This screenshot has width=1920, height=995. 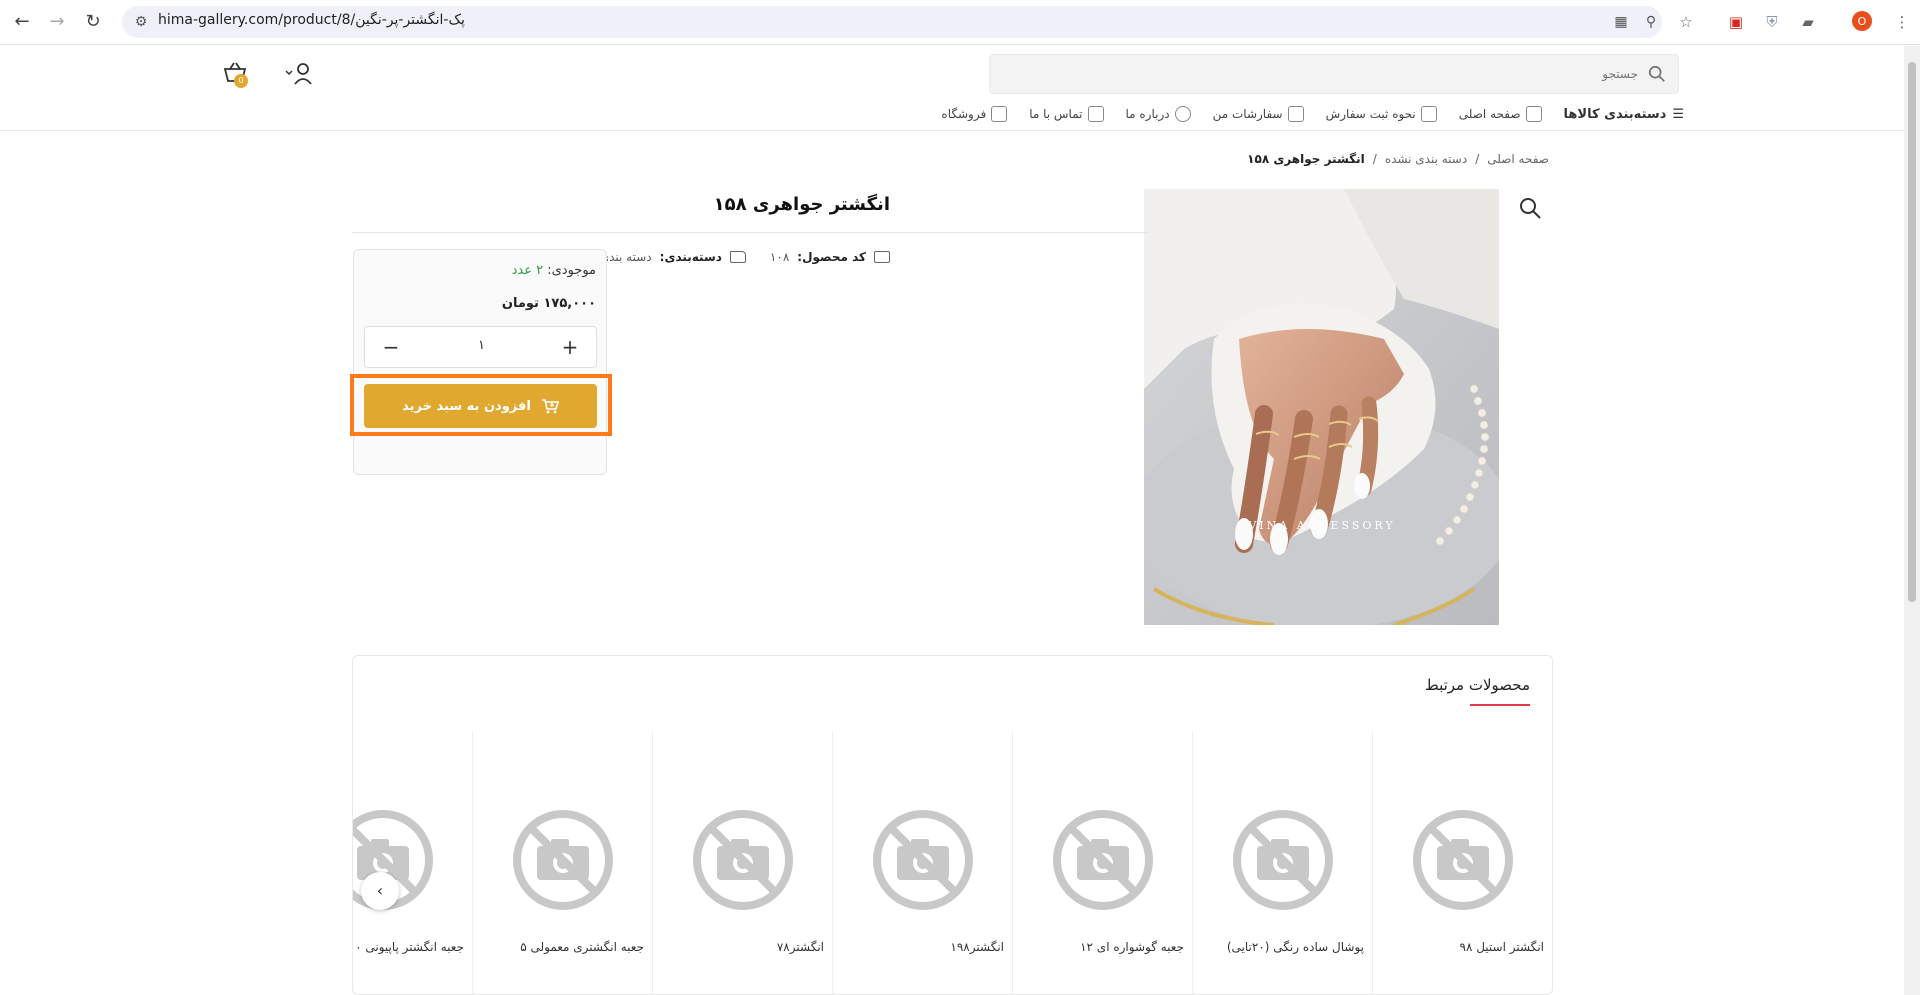 I want to click on barcode-icon, so click(x=882, y=257).